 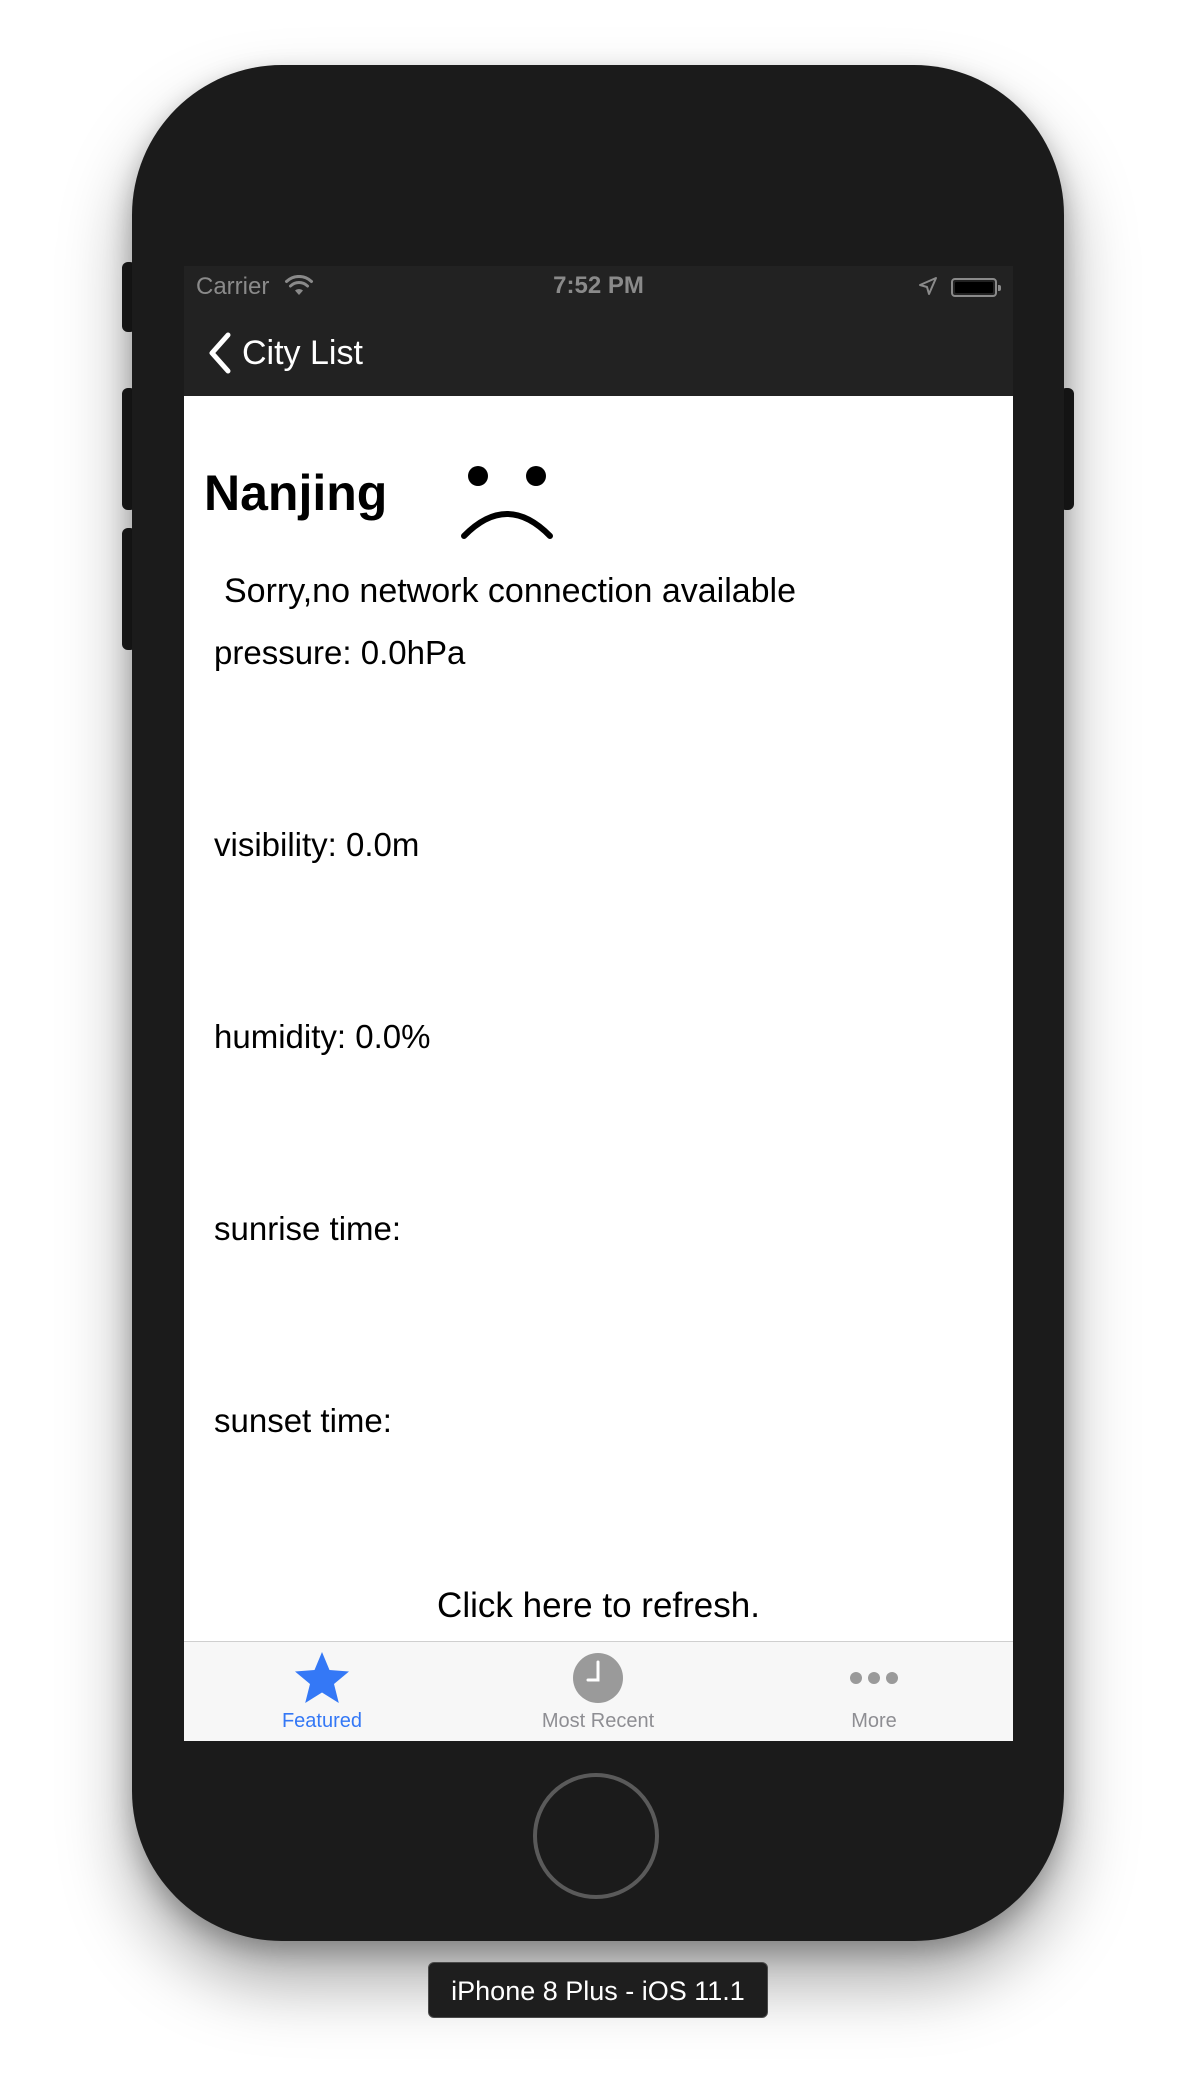 I want to click on tab-bar: Featured Most Recent More, so click(x=598, y=1691).